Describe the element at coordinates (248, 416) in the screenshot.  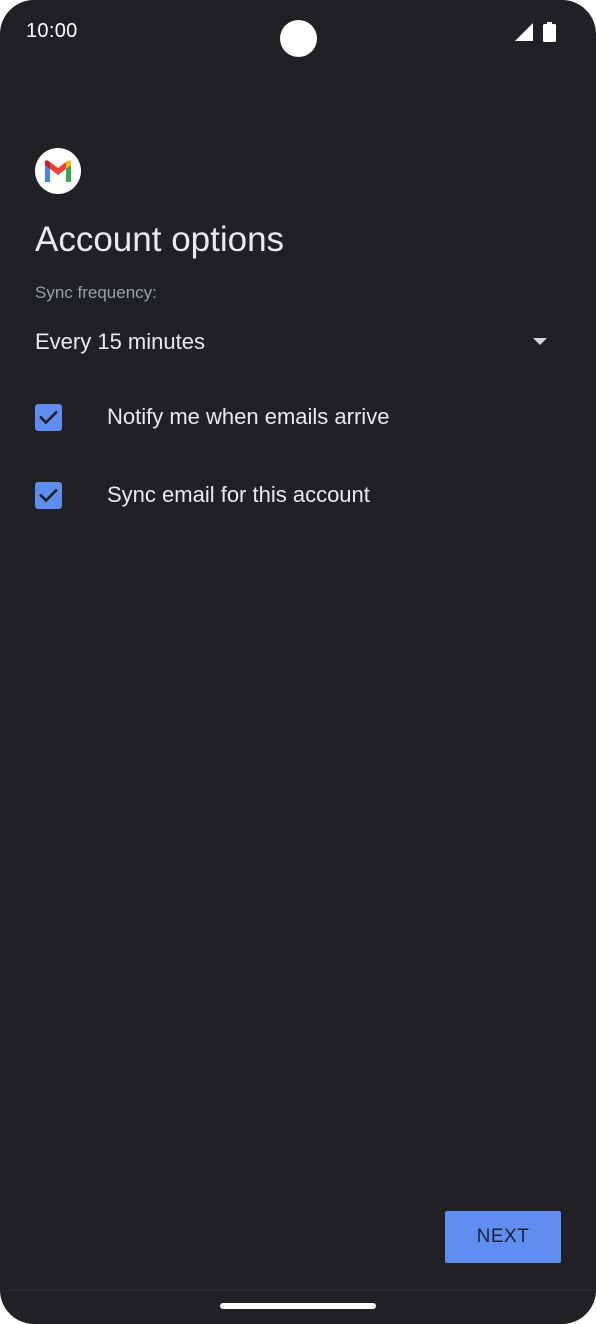
I see `notify-label: Notify me when emails arrive` at that location.